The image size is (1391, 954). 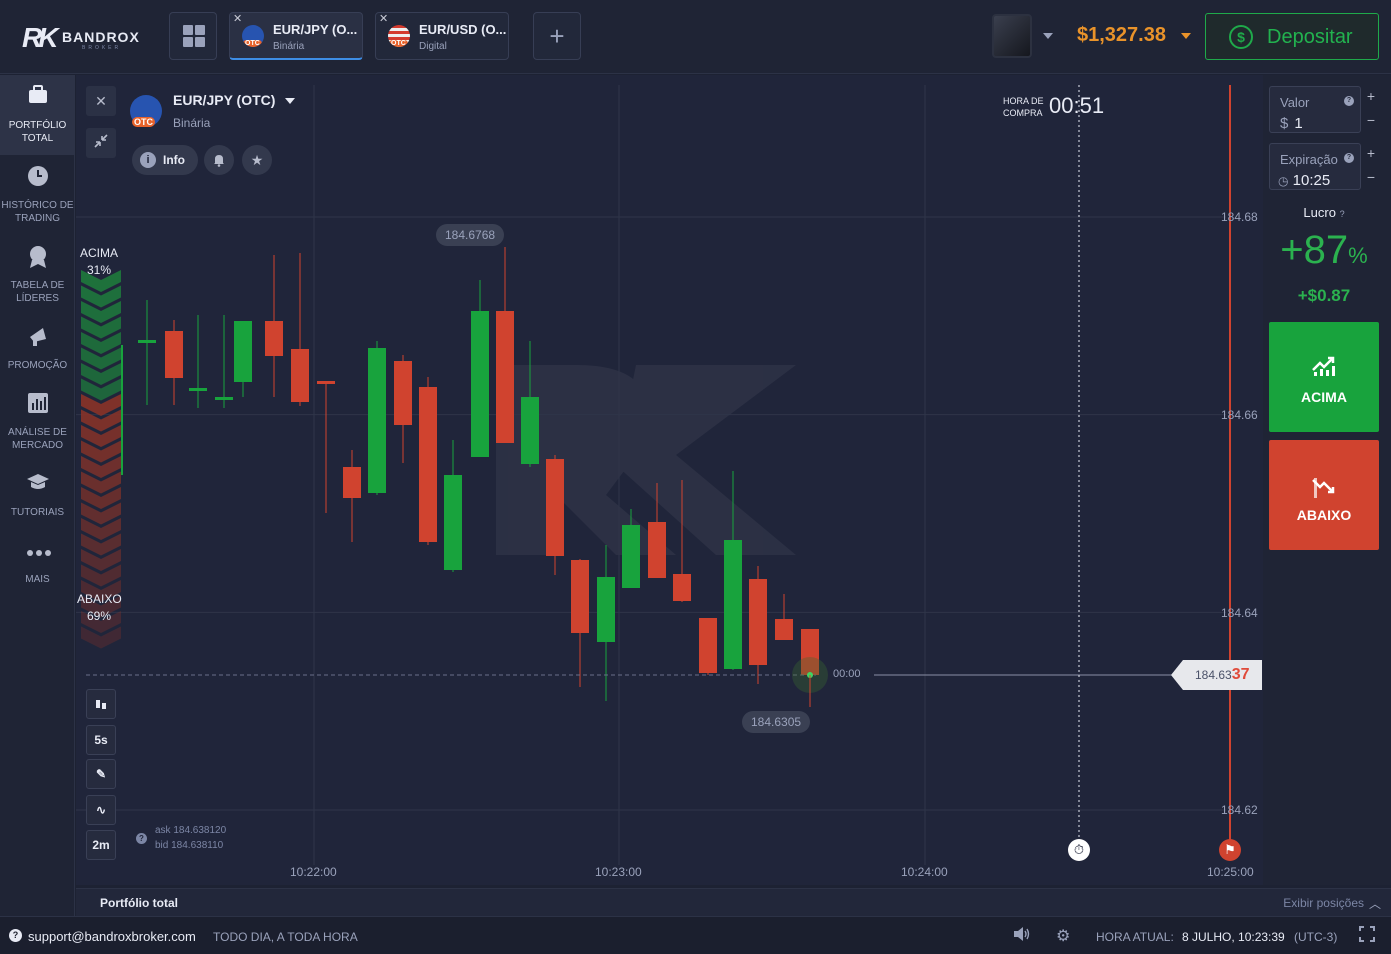 What do you see at coordinates (296, 36) in the screenshot?
I see `tab-eur-jpy: ✕ OTC EUR/JPY (O... Binária` at bounding box center [296, 36].